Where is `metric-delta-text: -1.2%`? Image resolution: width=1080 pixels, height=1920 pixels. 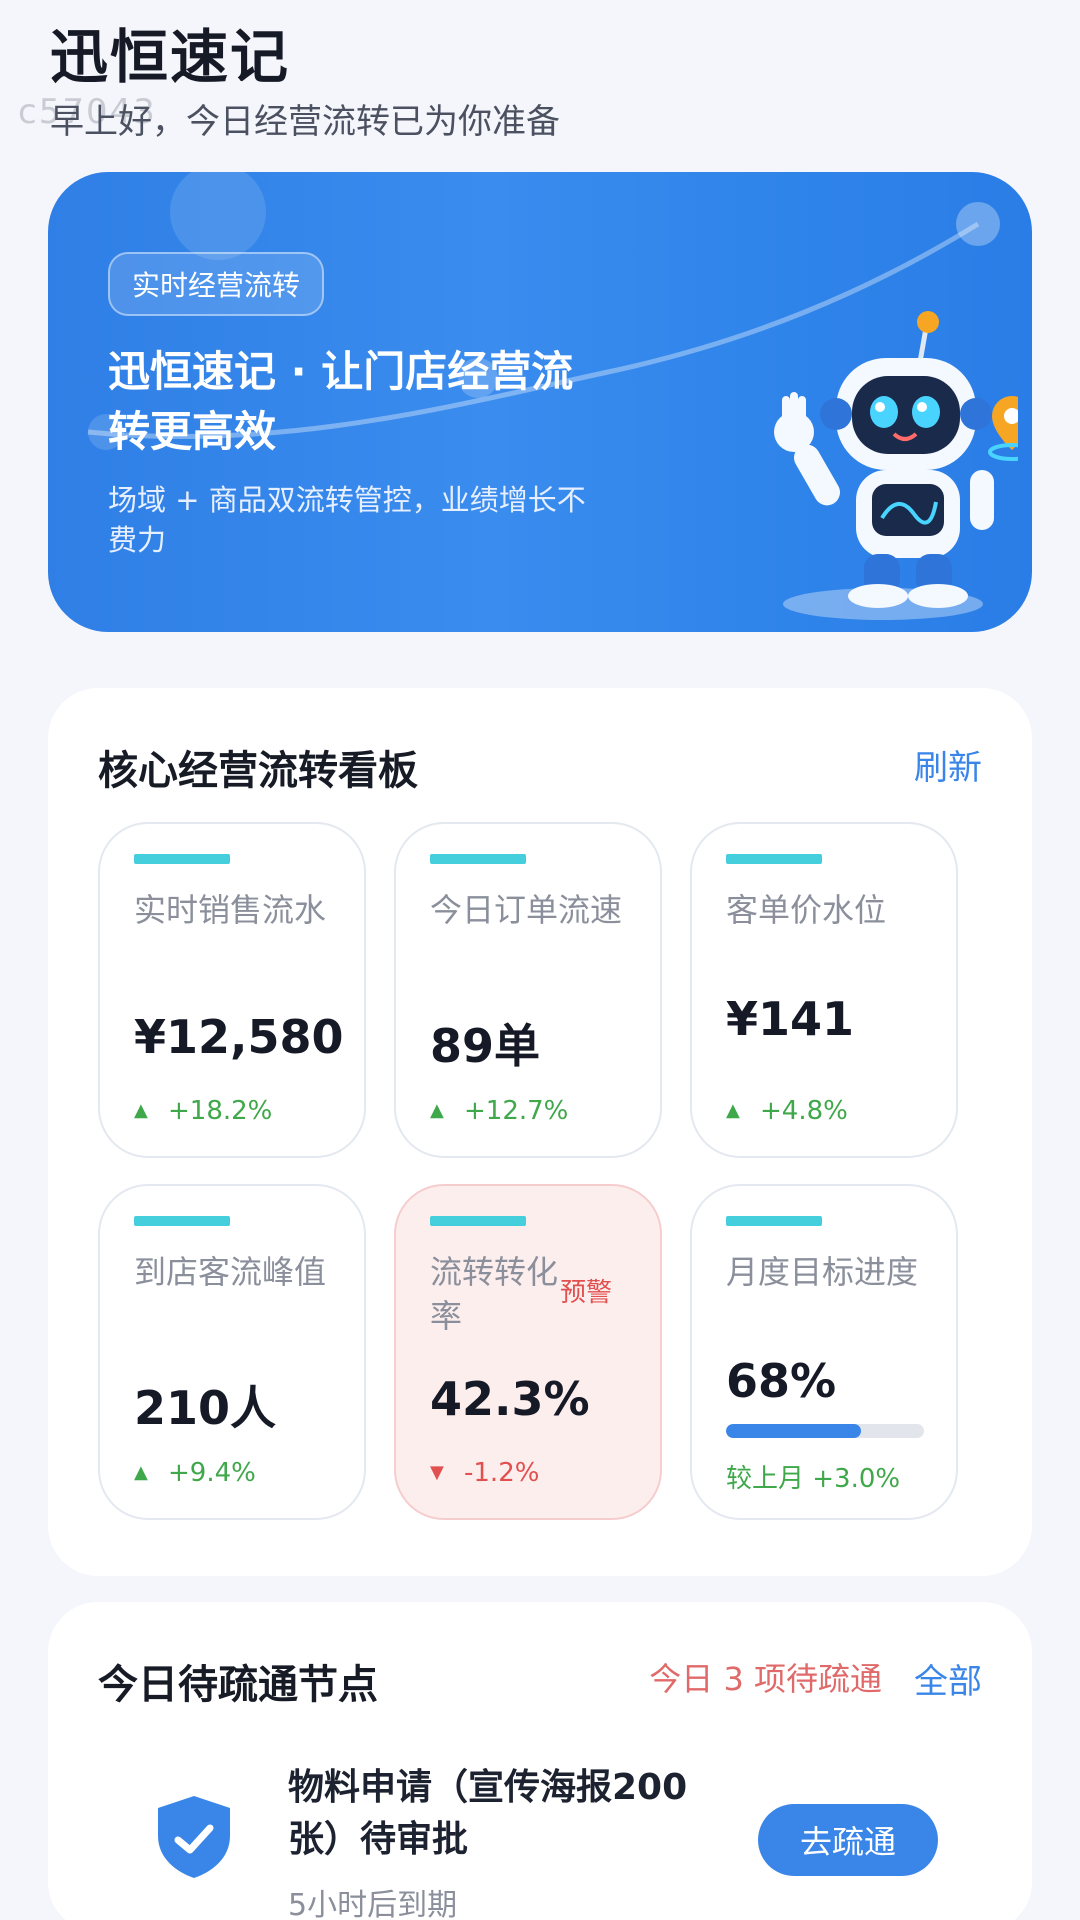 metric-delta-text: -1.2% is located at coordinates (502, 1473).